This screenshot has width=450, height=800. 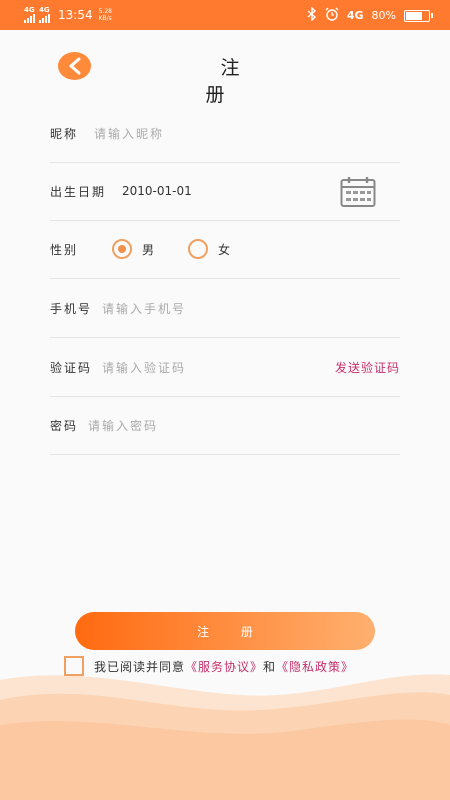 I want to click on network-speed: 5.28 KB/s, so click(x=105, y=15).